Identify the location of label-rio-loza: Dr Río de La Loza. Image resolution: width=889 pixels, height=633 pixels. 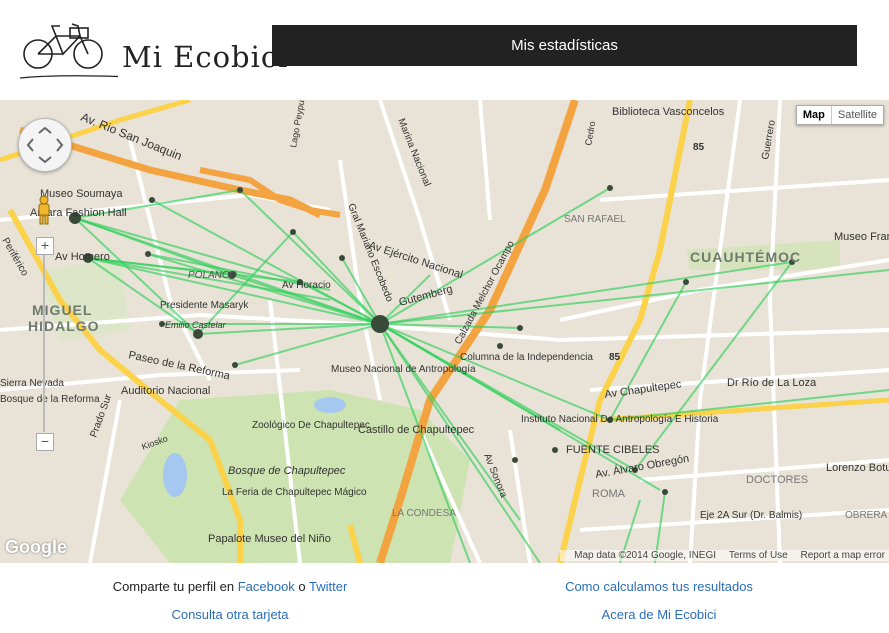
(772, 383).